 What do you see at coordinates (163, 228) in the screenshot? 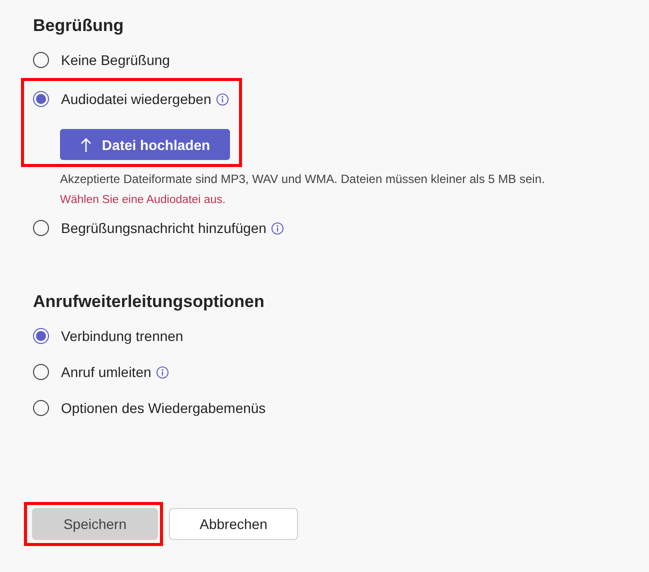
I see `option-label: Begrüßungsnachricht hinzufügen` at bounding box center [163, 228].